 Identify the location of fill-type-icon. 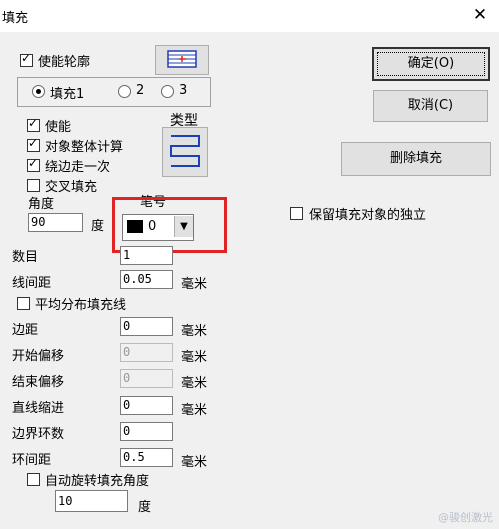
(185, 151).